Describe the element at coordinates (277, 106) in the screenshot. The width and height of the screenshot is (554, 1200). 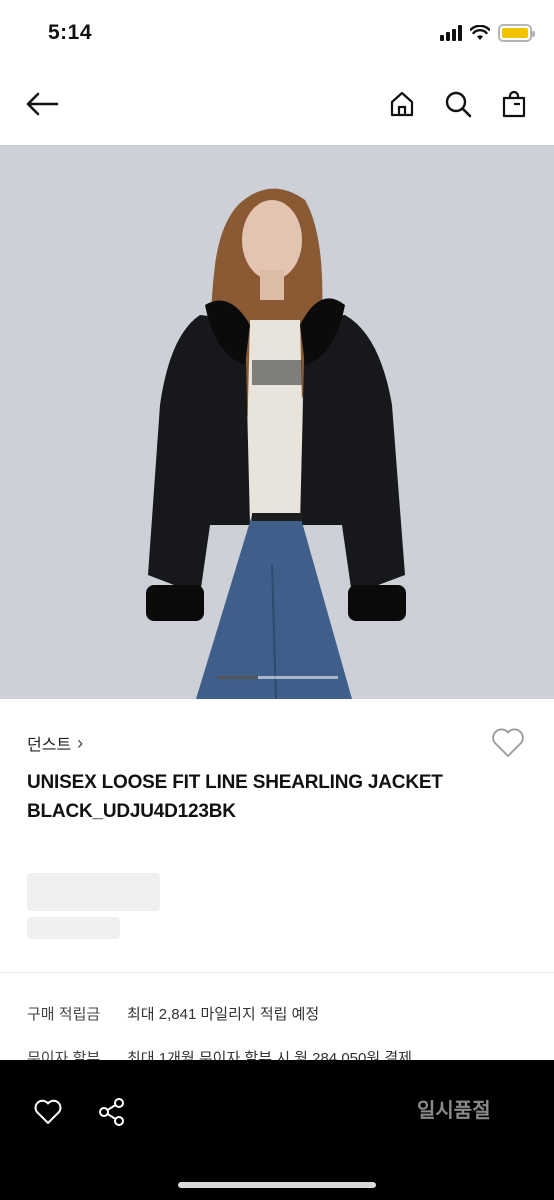
I see `top-navigation` at that location.